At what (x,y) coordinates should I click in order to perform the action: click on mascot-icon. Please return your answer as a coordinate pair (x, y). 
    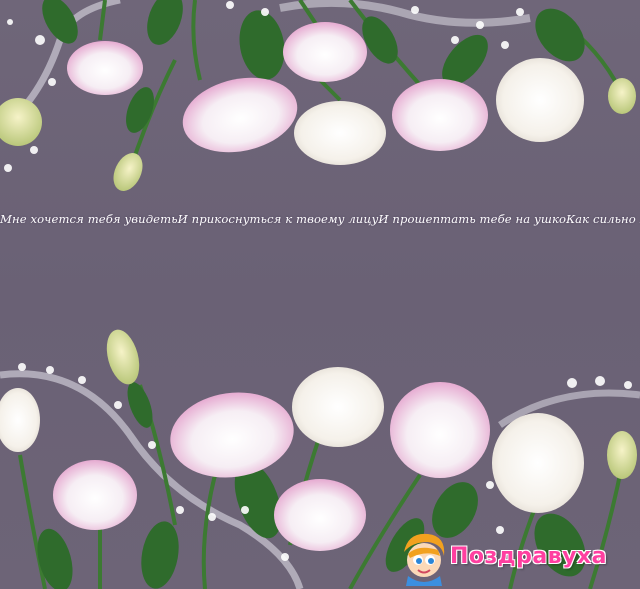
    Looking at the image, I should click on (424, 559).